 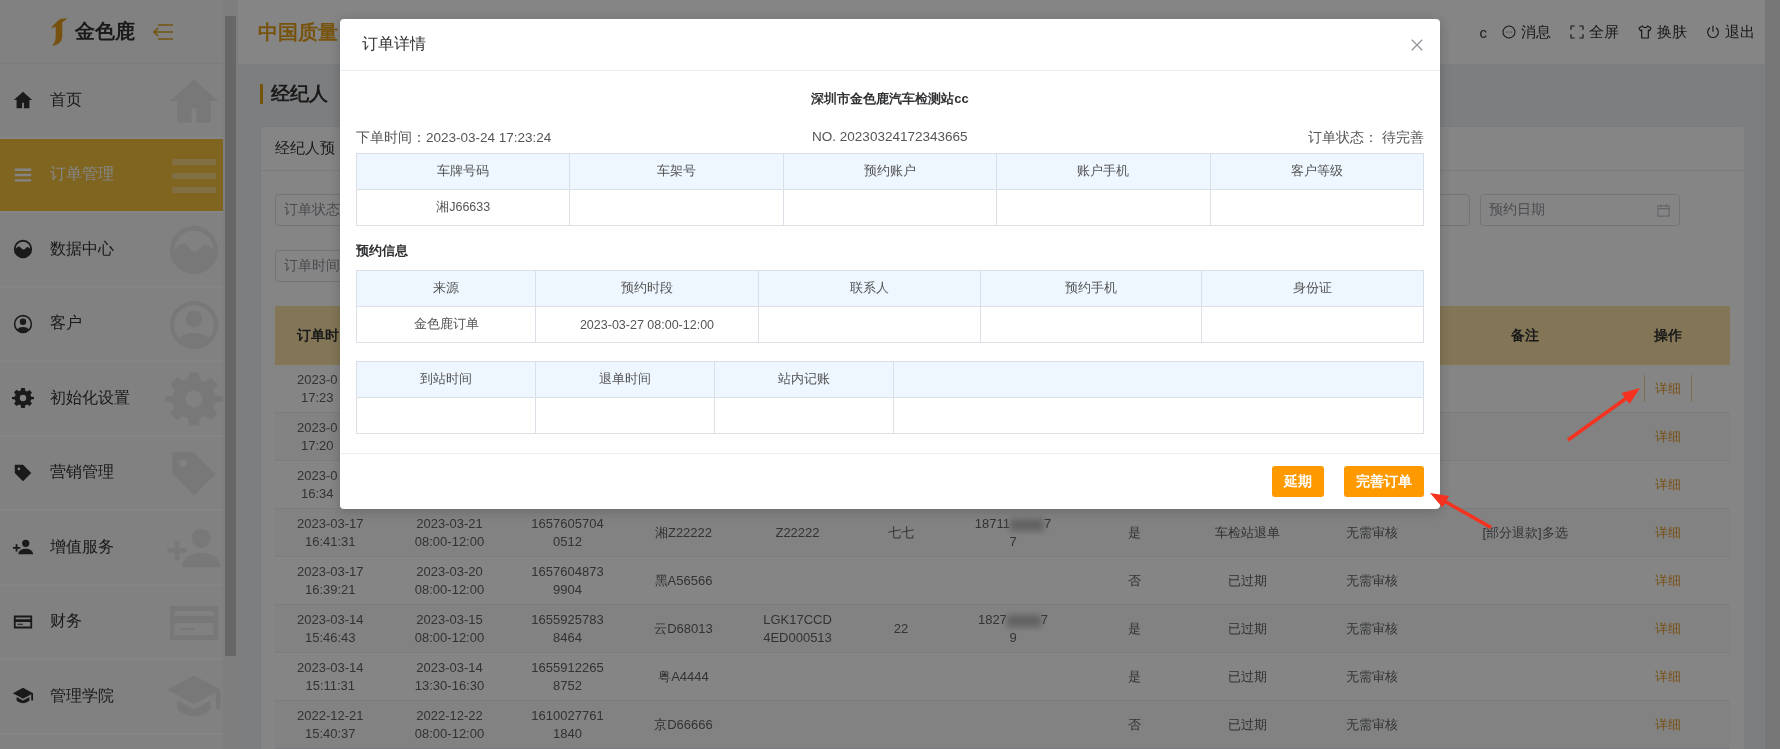 What do you see at coordinates (647, 324) in the screenshot?
I see `table-cell: 2023-03-27 08:00-12:00` at bounding box center [647, 324].